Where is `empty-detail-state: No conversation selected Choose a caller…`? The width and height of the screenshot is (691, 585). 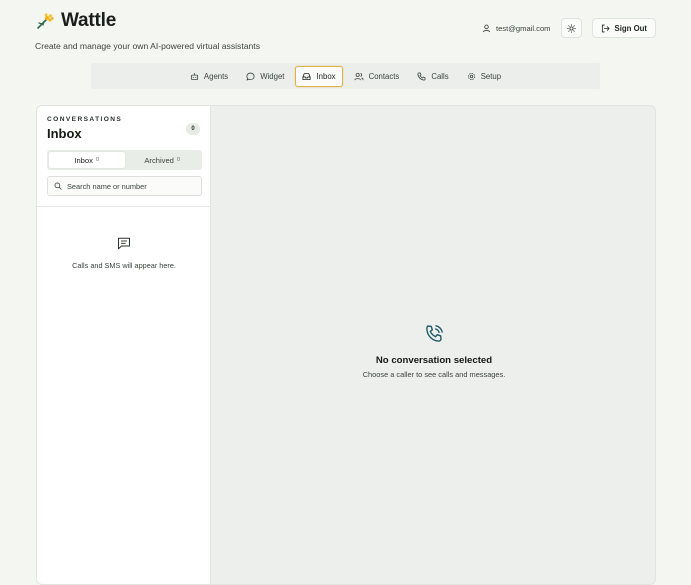
empty-detail-state: No conversation selected Choose a caller… is located at coordinates (433, 351).